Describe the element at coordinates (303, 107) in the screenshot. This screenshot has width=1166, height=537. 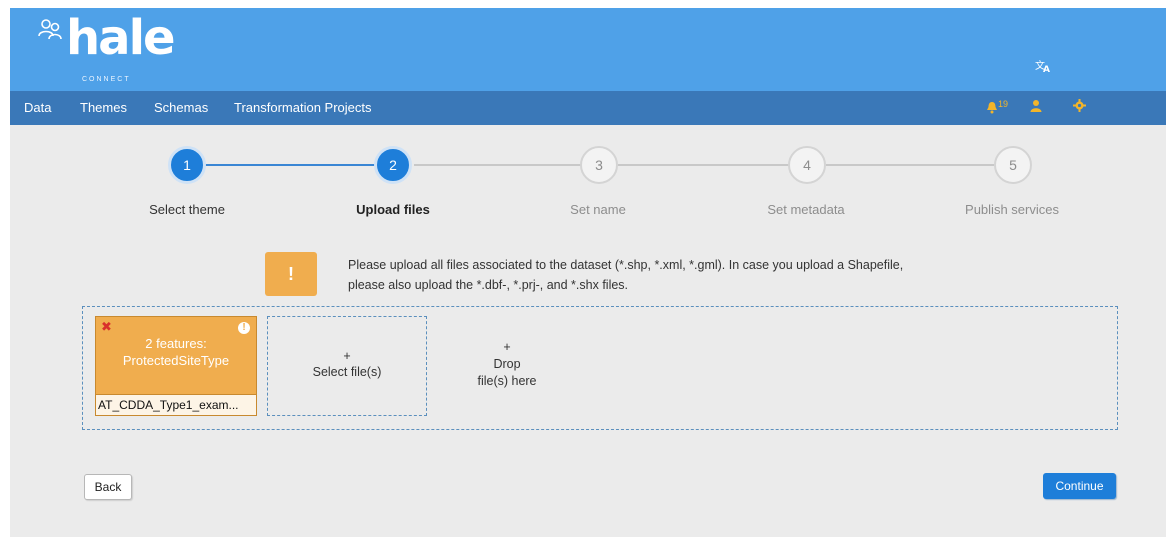
I see `nav-item-transformation-projects: Transformation Projects` at that location.